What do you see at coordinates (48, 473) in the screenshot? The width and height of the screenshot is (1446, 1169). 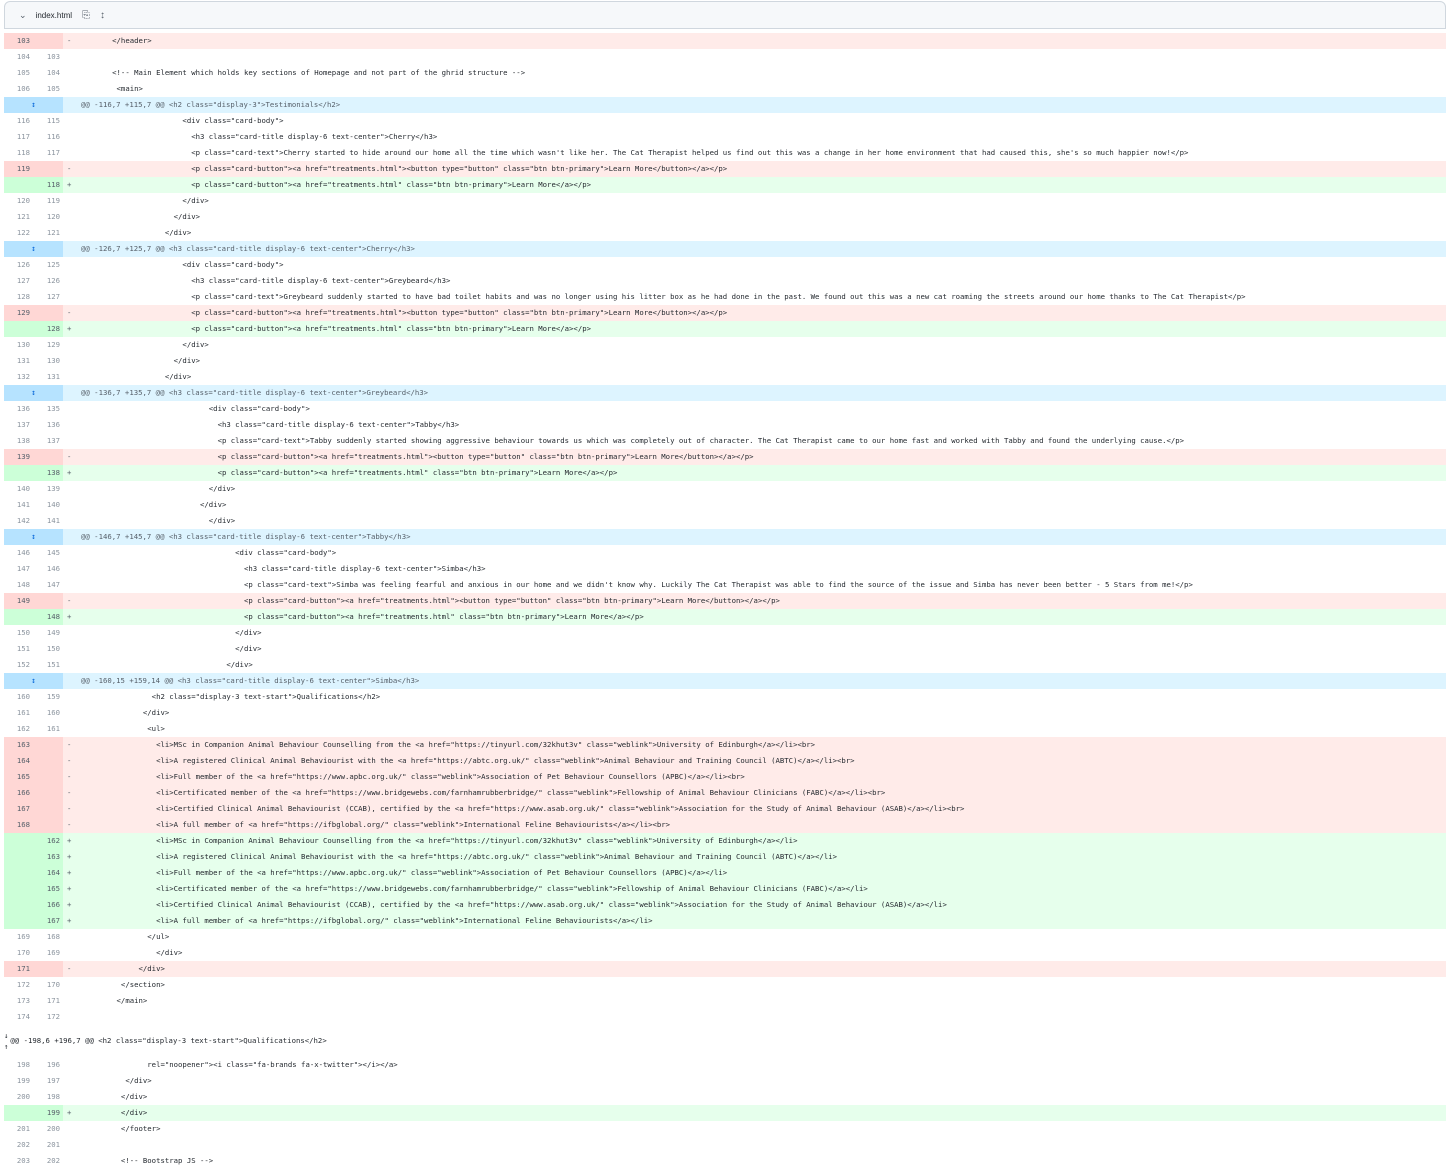 I see `new-line-number: 138` at bounding box center [48, 473].